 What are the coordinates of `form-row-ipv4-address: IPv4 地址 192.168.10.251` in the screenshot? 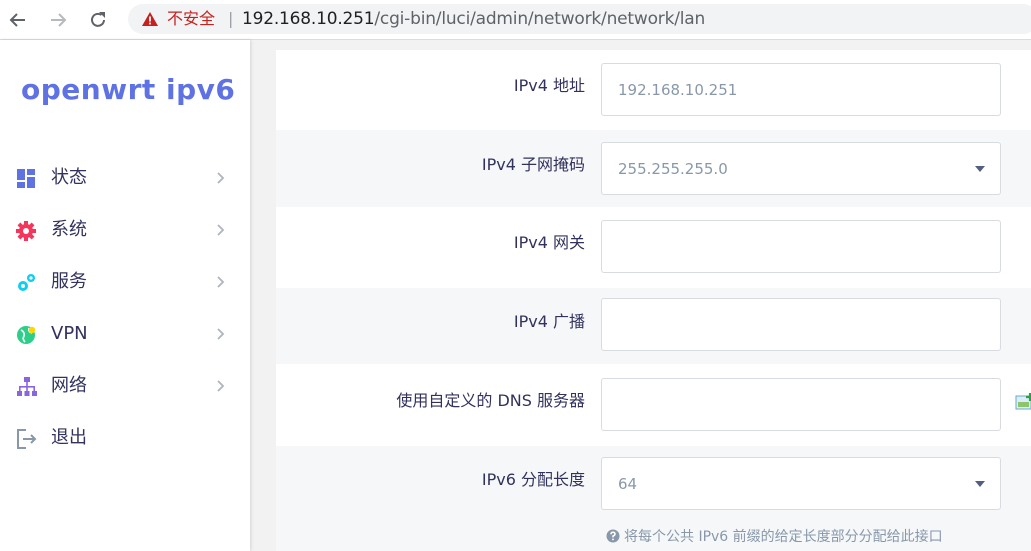 It's located at (653, 90).